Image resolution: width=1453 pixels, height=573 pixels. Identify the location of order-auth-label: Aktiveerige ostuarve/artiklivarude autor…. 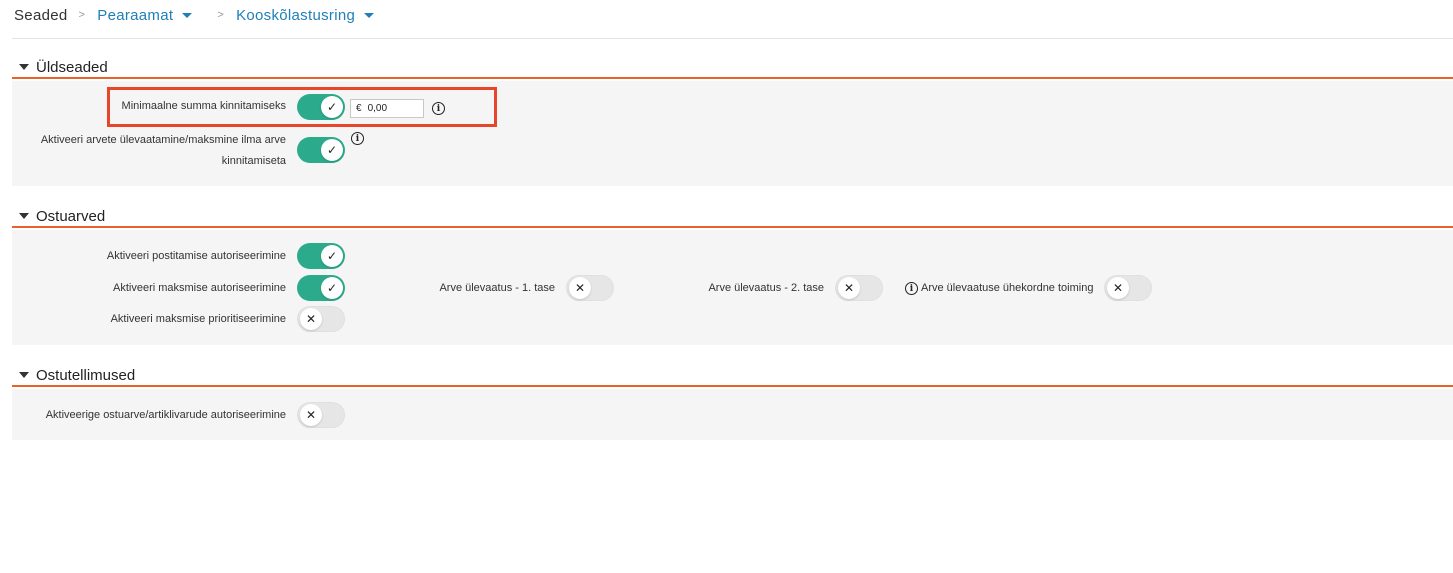
(165, 415).